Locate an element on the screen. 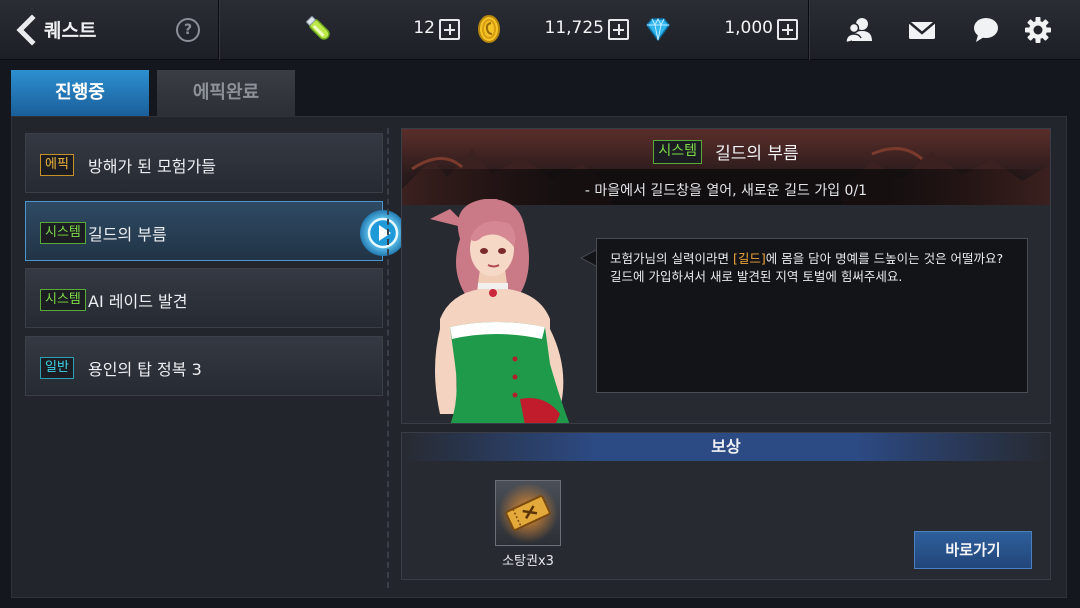 The width and height of the screenshot is (1080, 608). gold-count: 11,725 is located at coordinates (574, 28).